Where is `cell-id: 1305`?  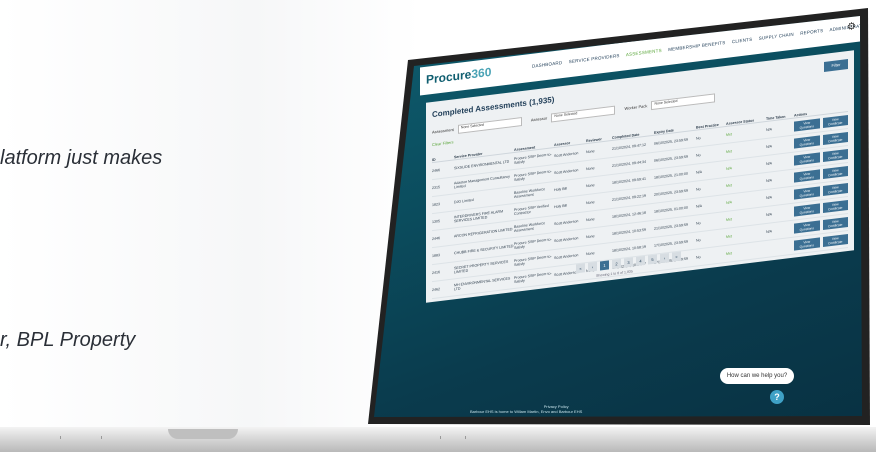 cell-id: 1305 is located at coordinates (436, 222).